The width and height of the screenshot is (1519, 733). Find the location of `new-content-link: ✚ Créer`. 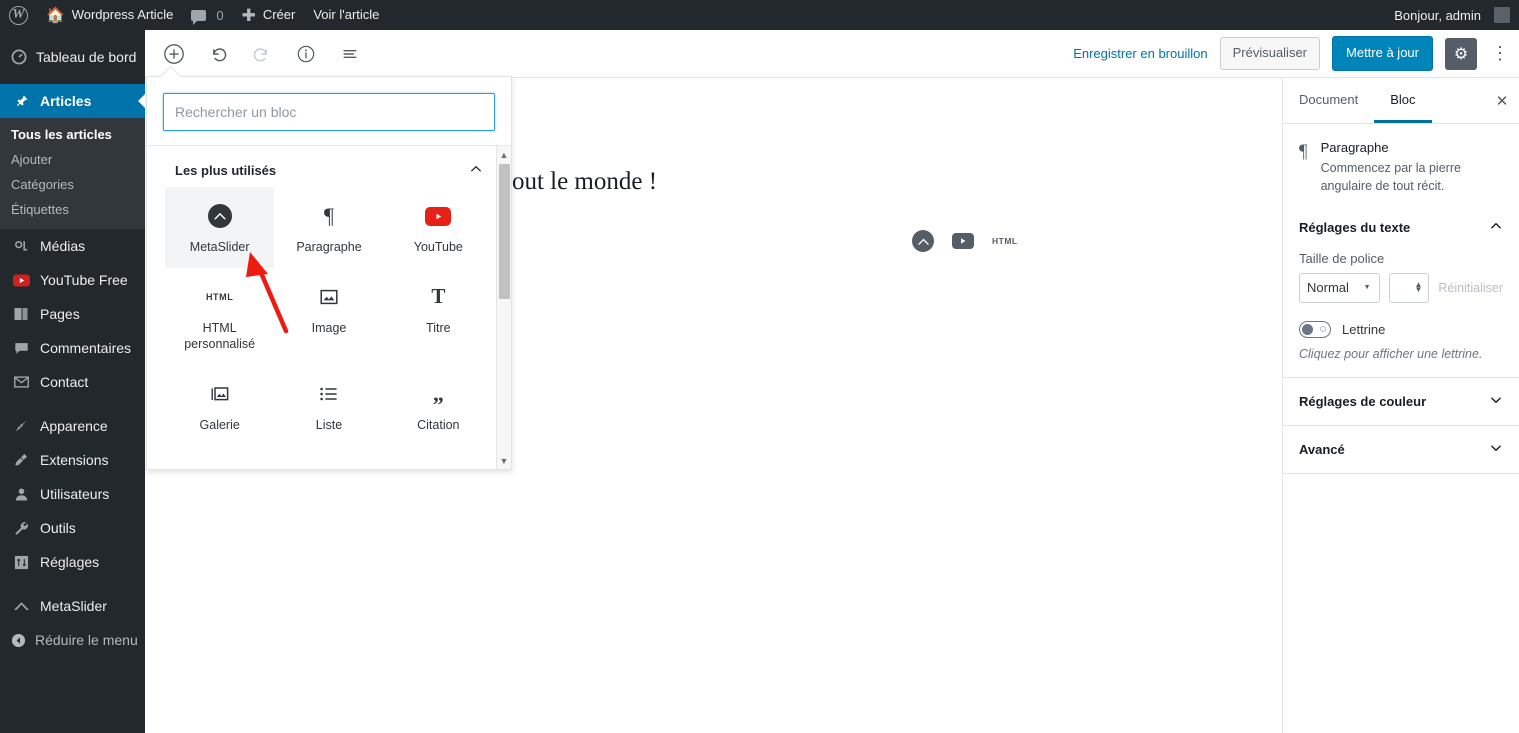

new-content-link: ✚ Créer is located at coordinates (269, 15).